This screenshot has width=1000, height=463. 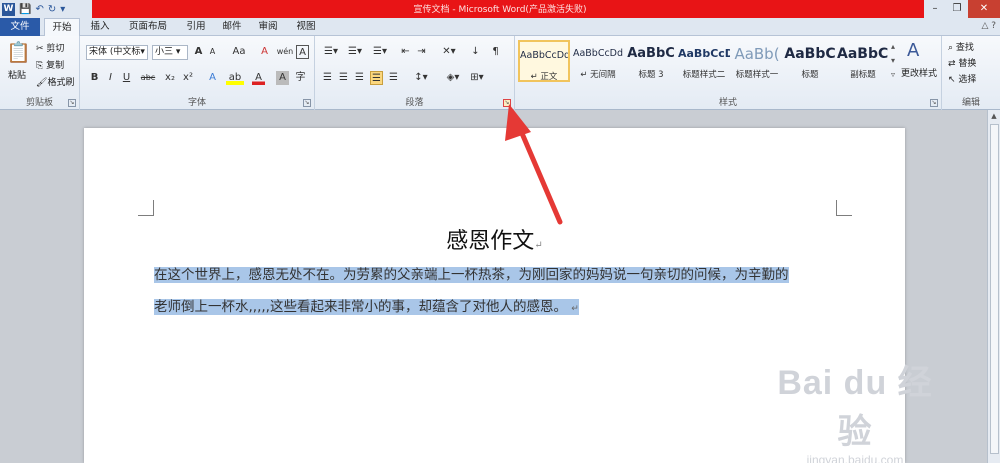 I want to click on vertical-scrollbar: ▲, so click(x=993, y=286).